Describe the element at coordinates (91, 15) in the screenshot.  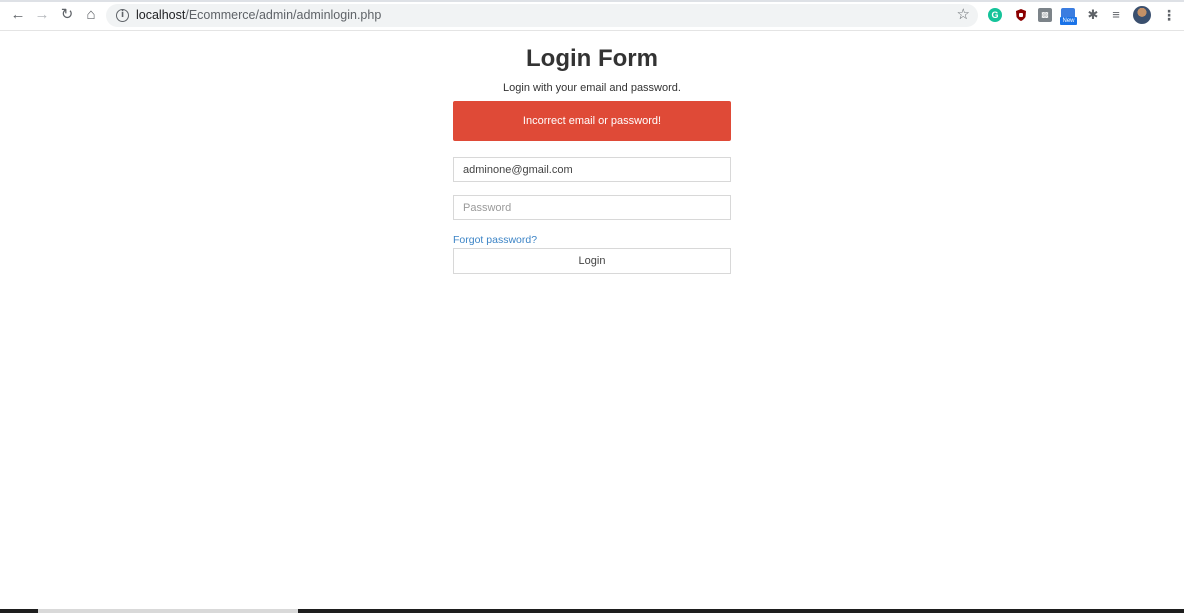
I see `home-icon: ⌂` at that location.